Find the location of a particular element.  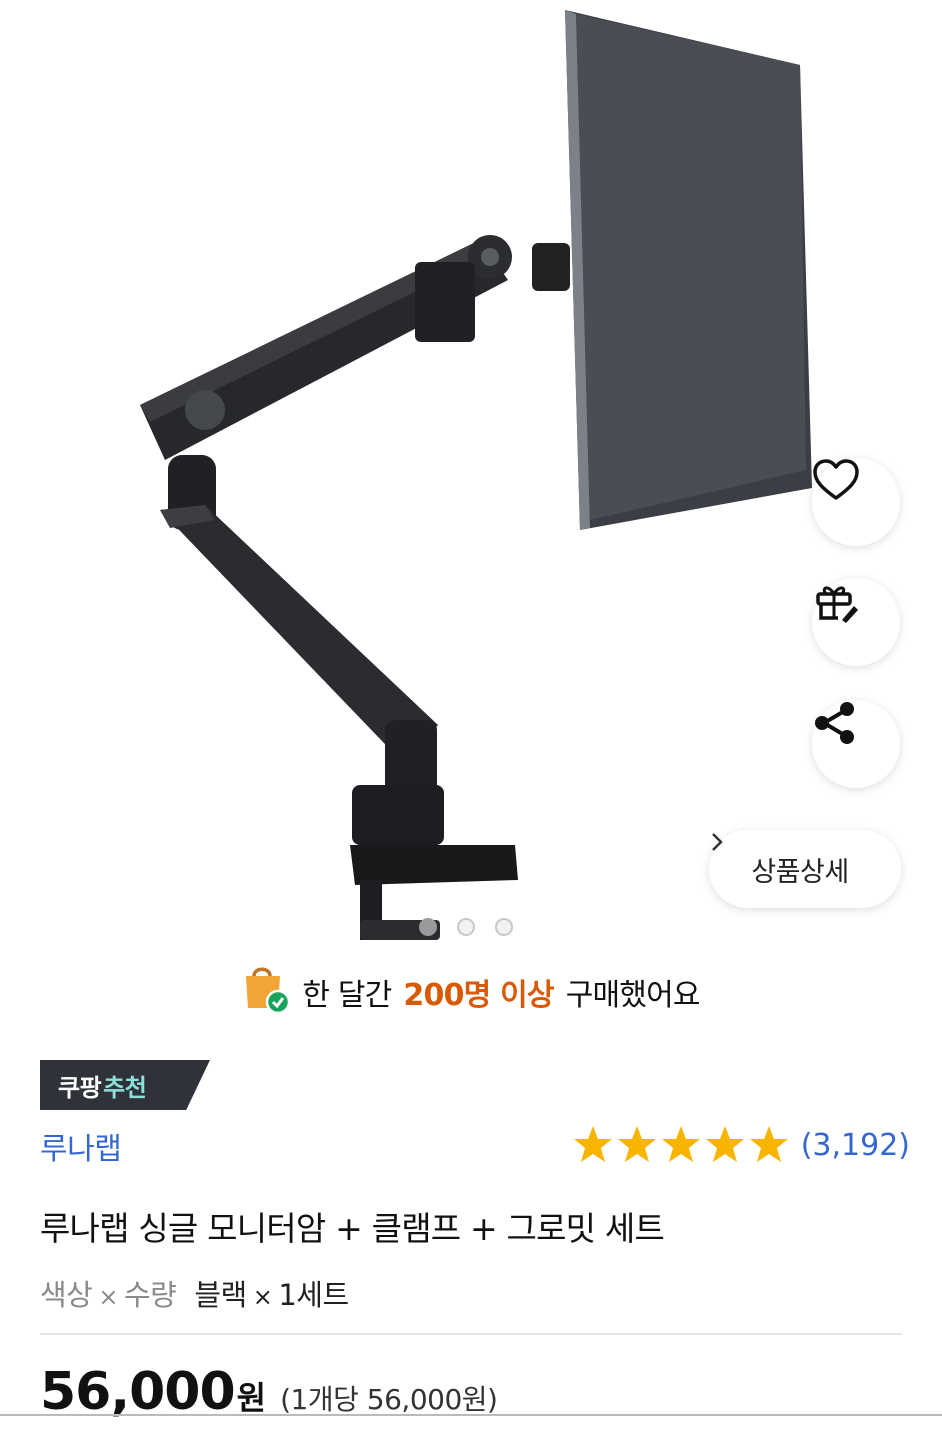

shopping-bag-check-icon is located at coordinates (266, 992).